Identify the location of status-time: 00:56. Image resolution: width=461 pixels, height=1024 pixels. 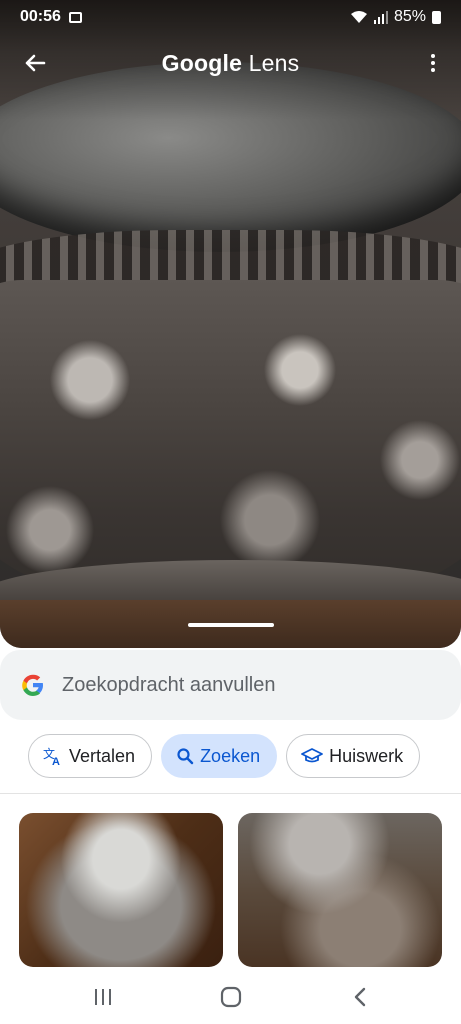
(40, 16).